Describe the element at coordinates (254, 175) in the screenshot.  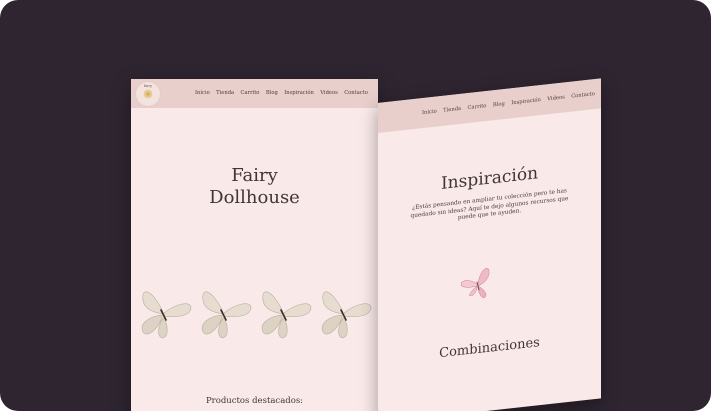
I see `hero-title-line1: Fairy` at that location.